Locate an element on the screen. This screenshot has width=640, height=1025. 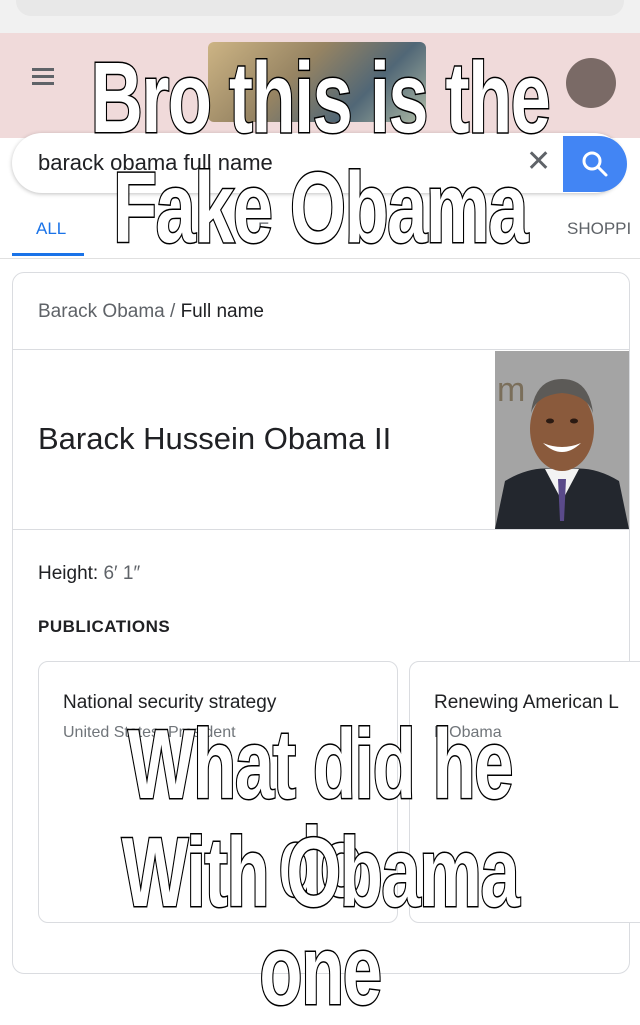
breadcrumb: Barack Obama / Full name is located at coordinates (151, 312).